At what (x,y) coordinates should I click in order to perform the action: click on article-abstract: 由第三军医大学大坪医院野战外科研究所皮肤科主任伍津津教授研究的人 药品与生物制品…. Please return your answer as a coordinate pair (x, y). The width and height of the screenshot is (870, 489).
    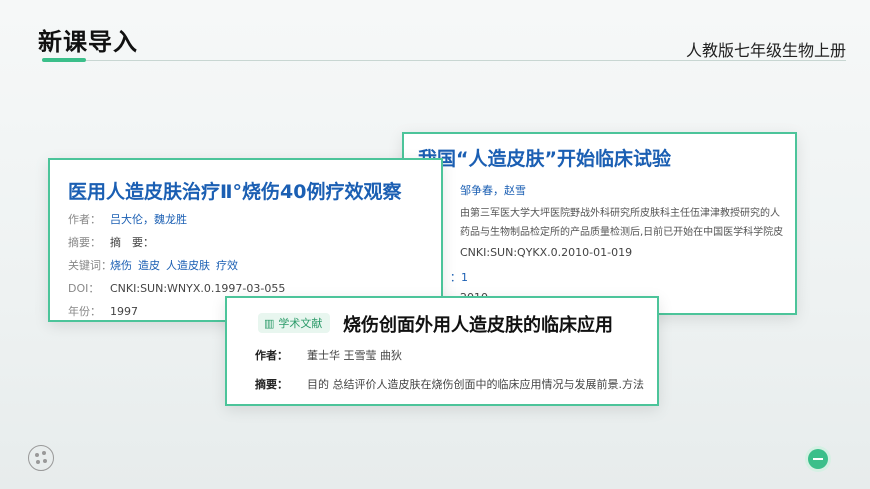
    Looking at the image, I should click on (622, 223).